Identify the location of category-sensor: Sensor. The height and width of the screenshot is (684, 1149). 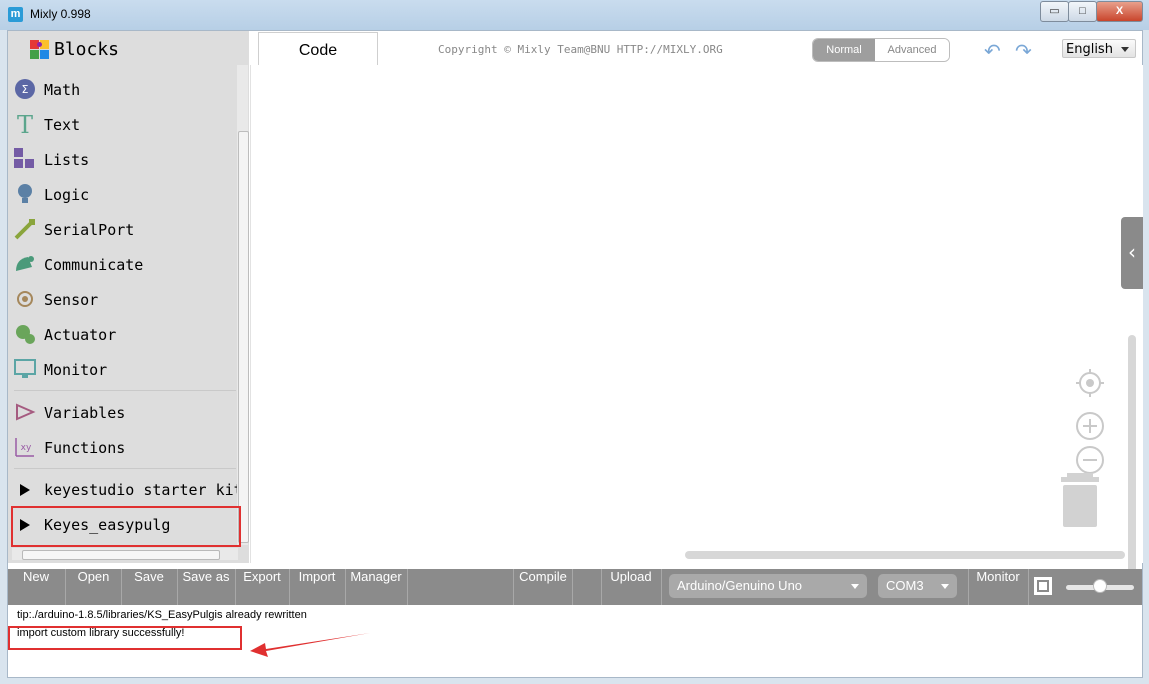
(126, 300).